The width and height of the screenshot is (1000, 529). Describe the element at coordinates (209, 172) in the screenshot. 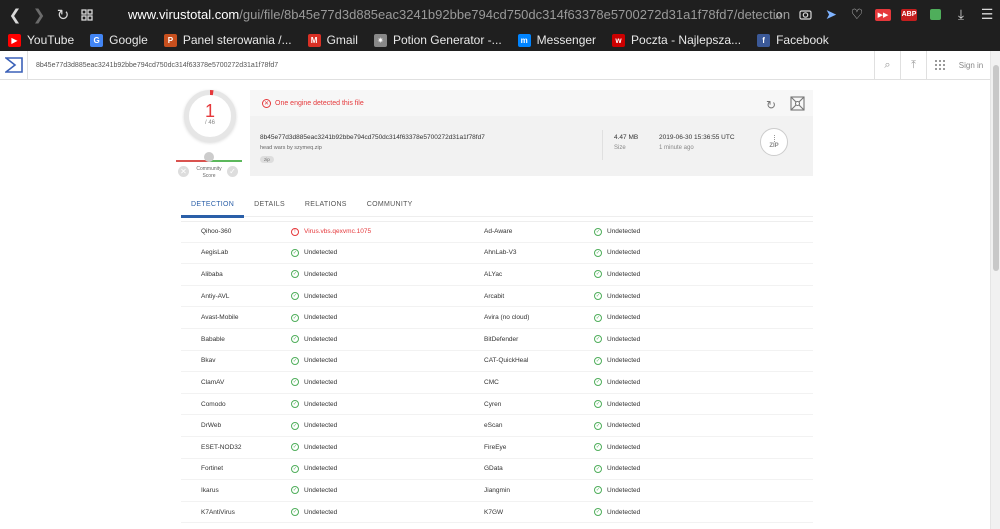

I see `community-score-label: Community Score` at that location.